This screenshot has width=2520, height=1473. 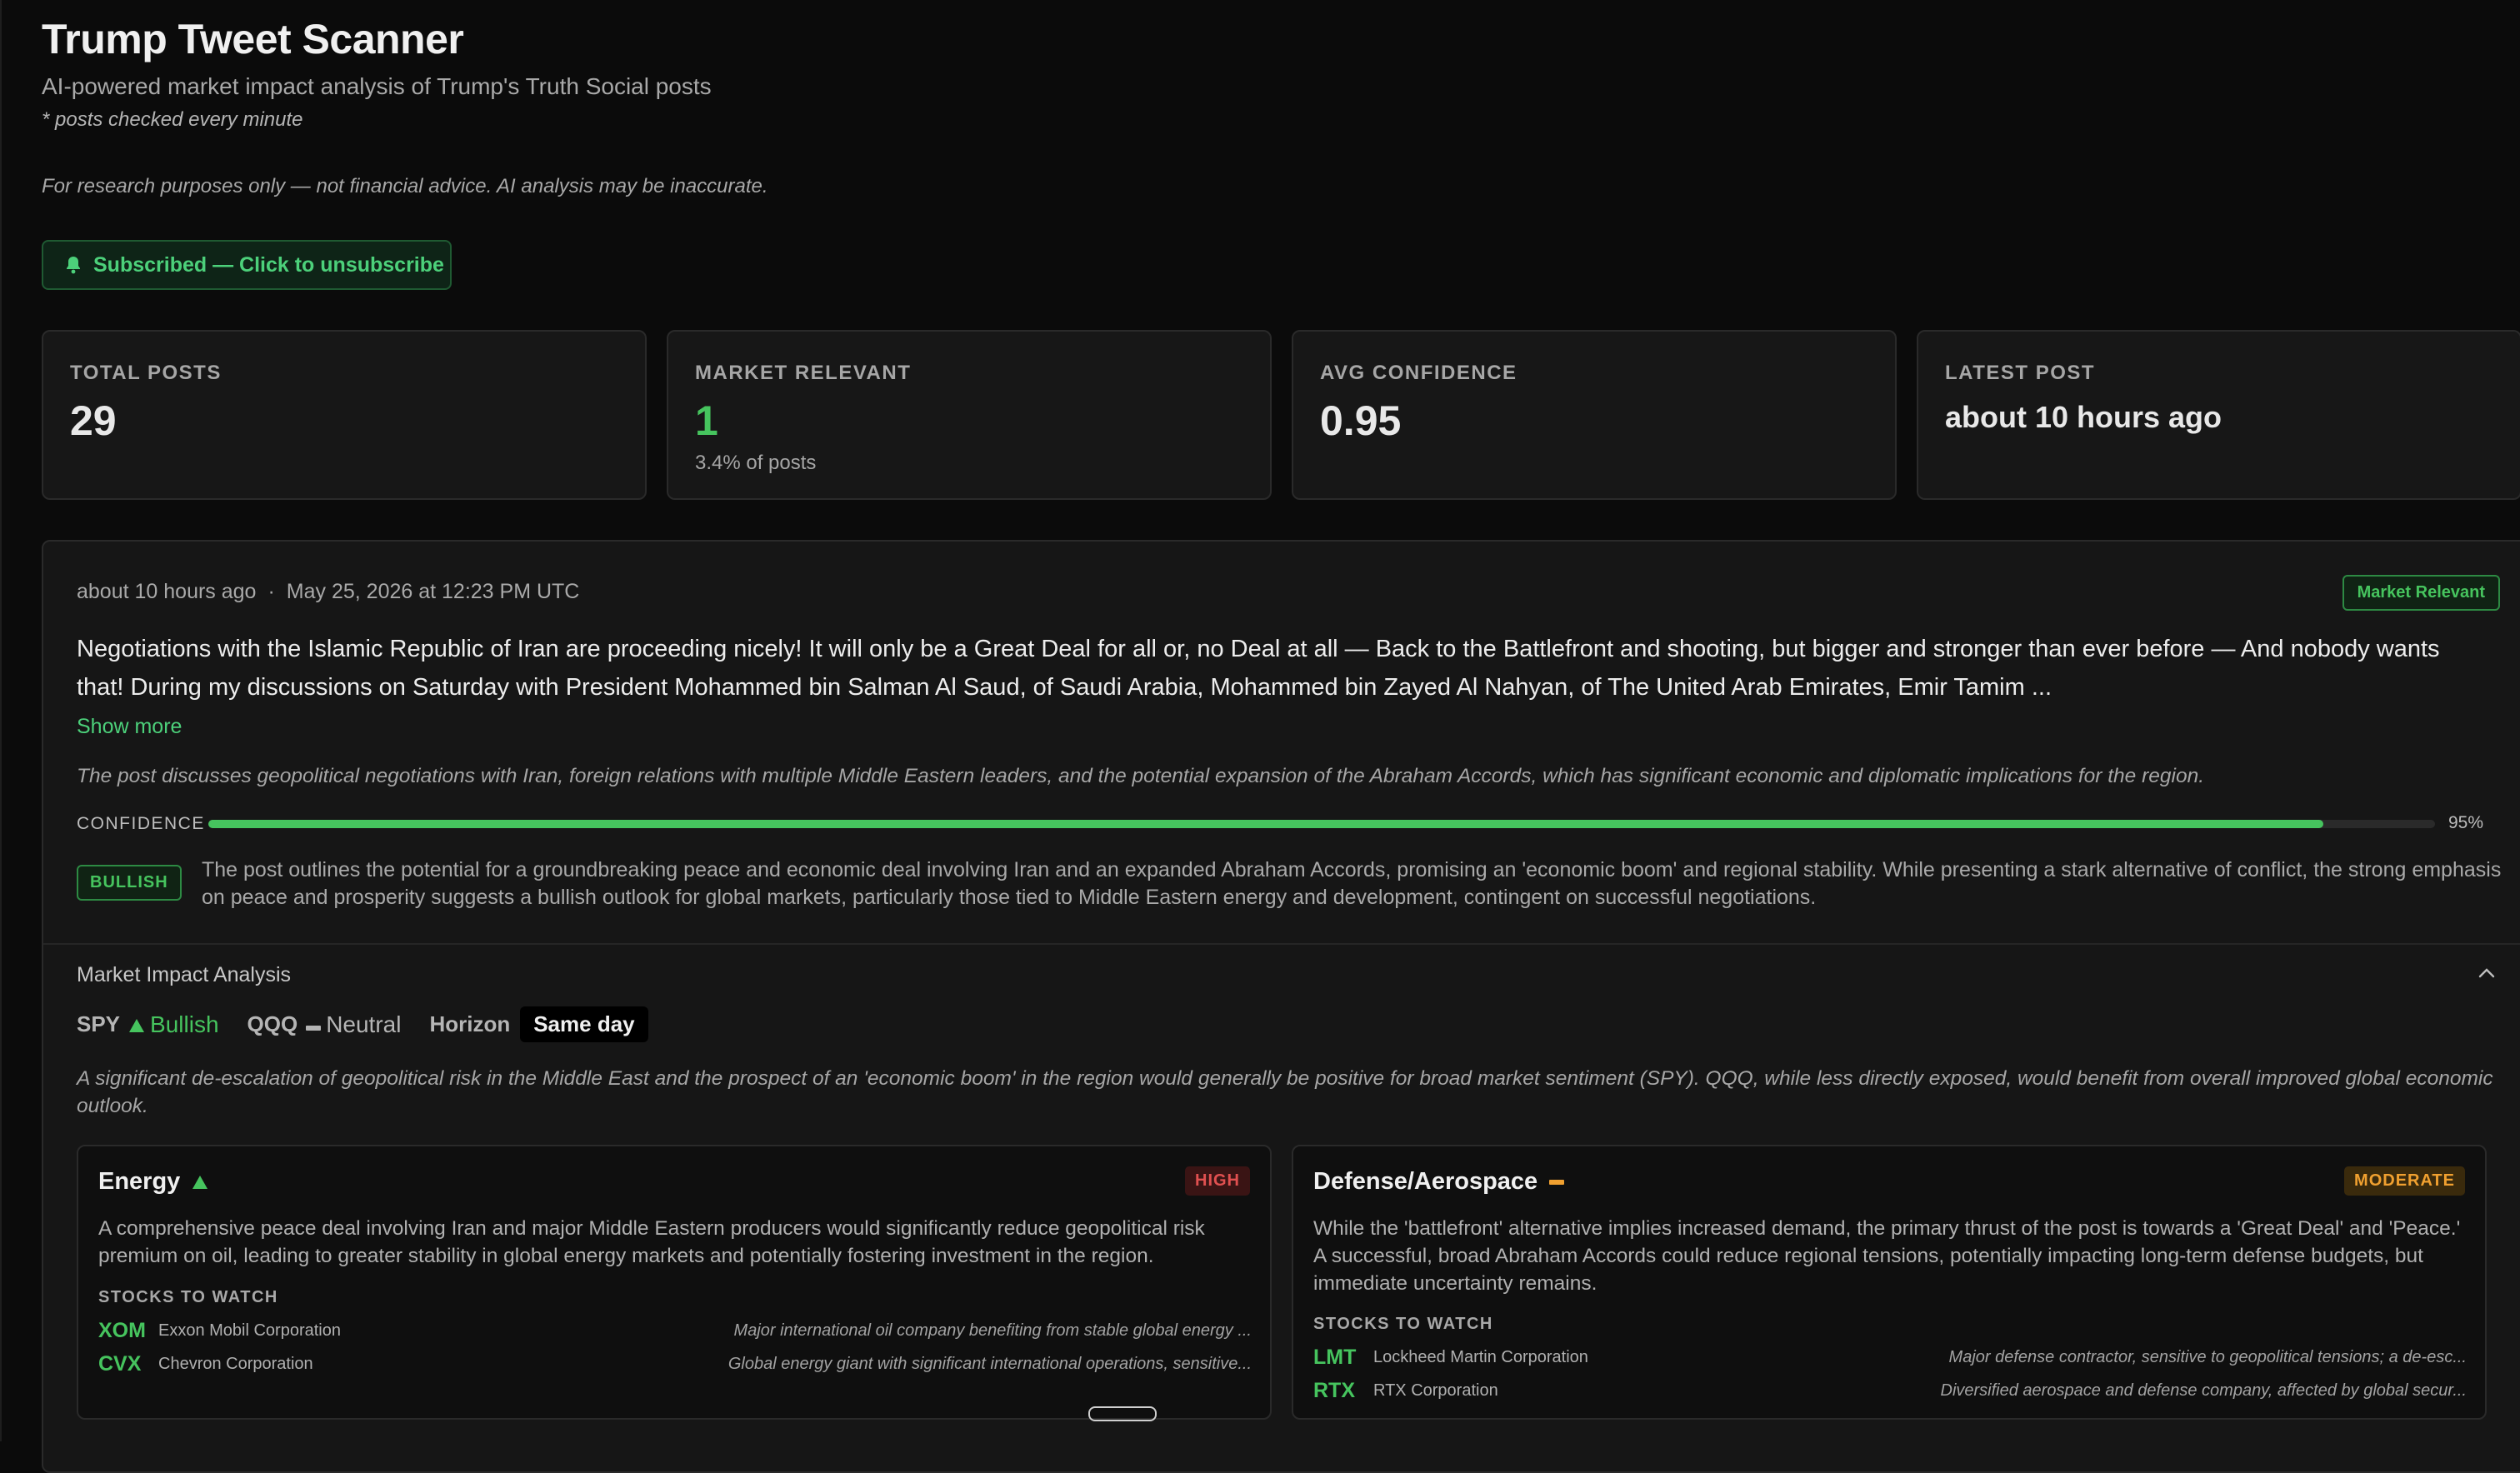 I want to click on market-impact-title: Market Impact Analysis, so click(x=184, y=975).